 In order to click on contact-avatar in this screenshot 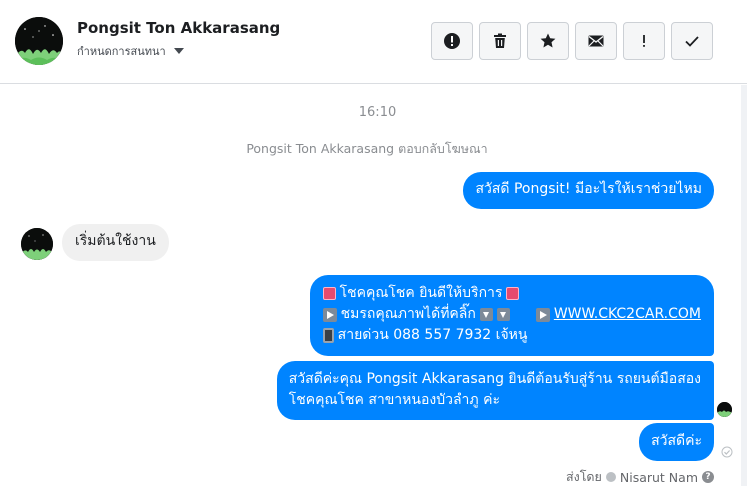, I will do `click(39, 41)`.